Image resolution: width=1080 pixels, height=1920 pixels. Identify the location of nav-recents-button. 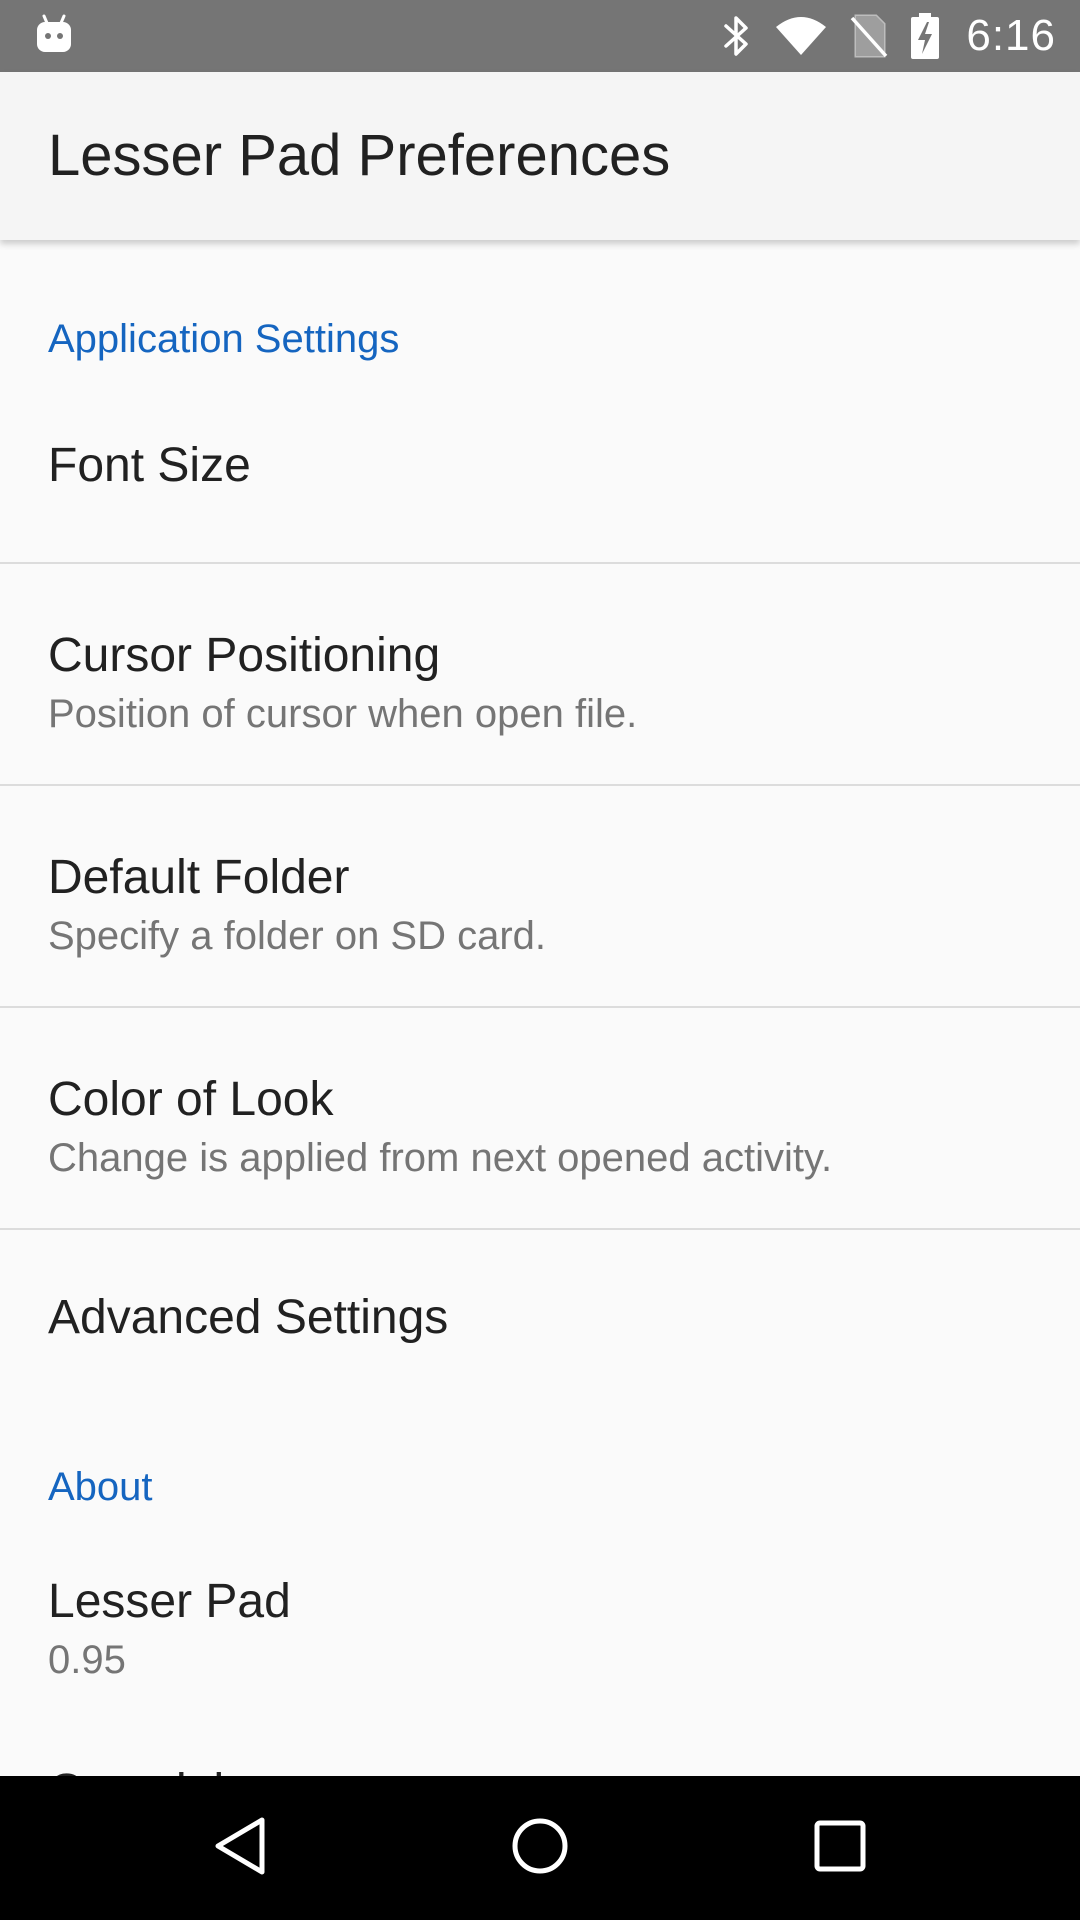
(840, 1848).